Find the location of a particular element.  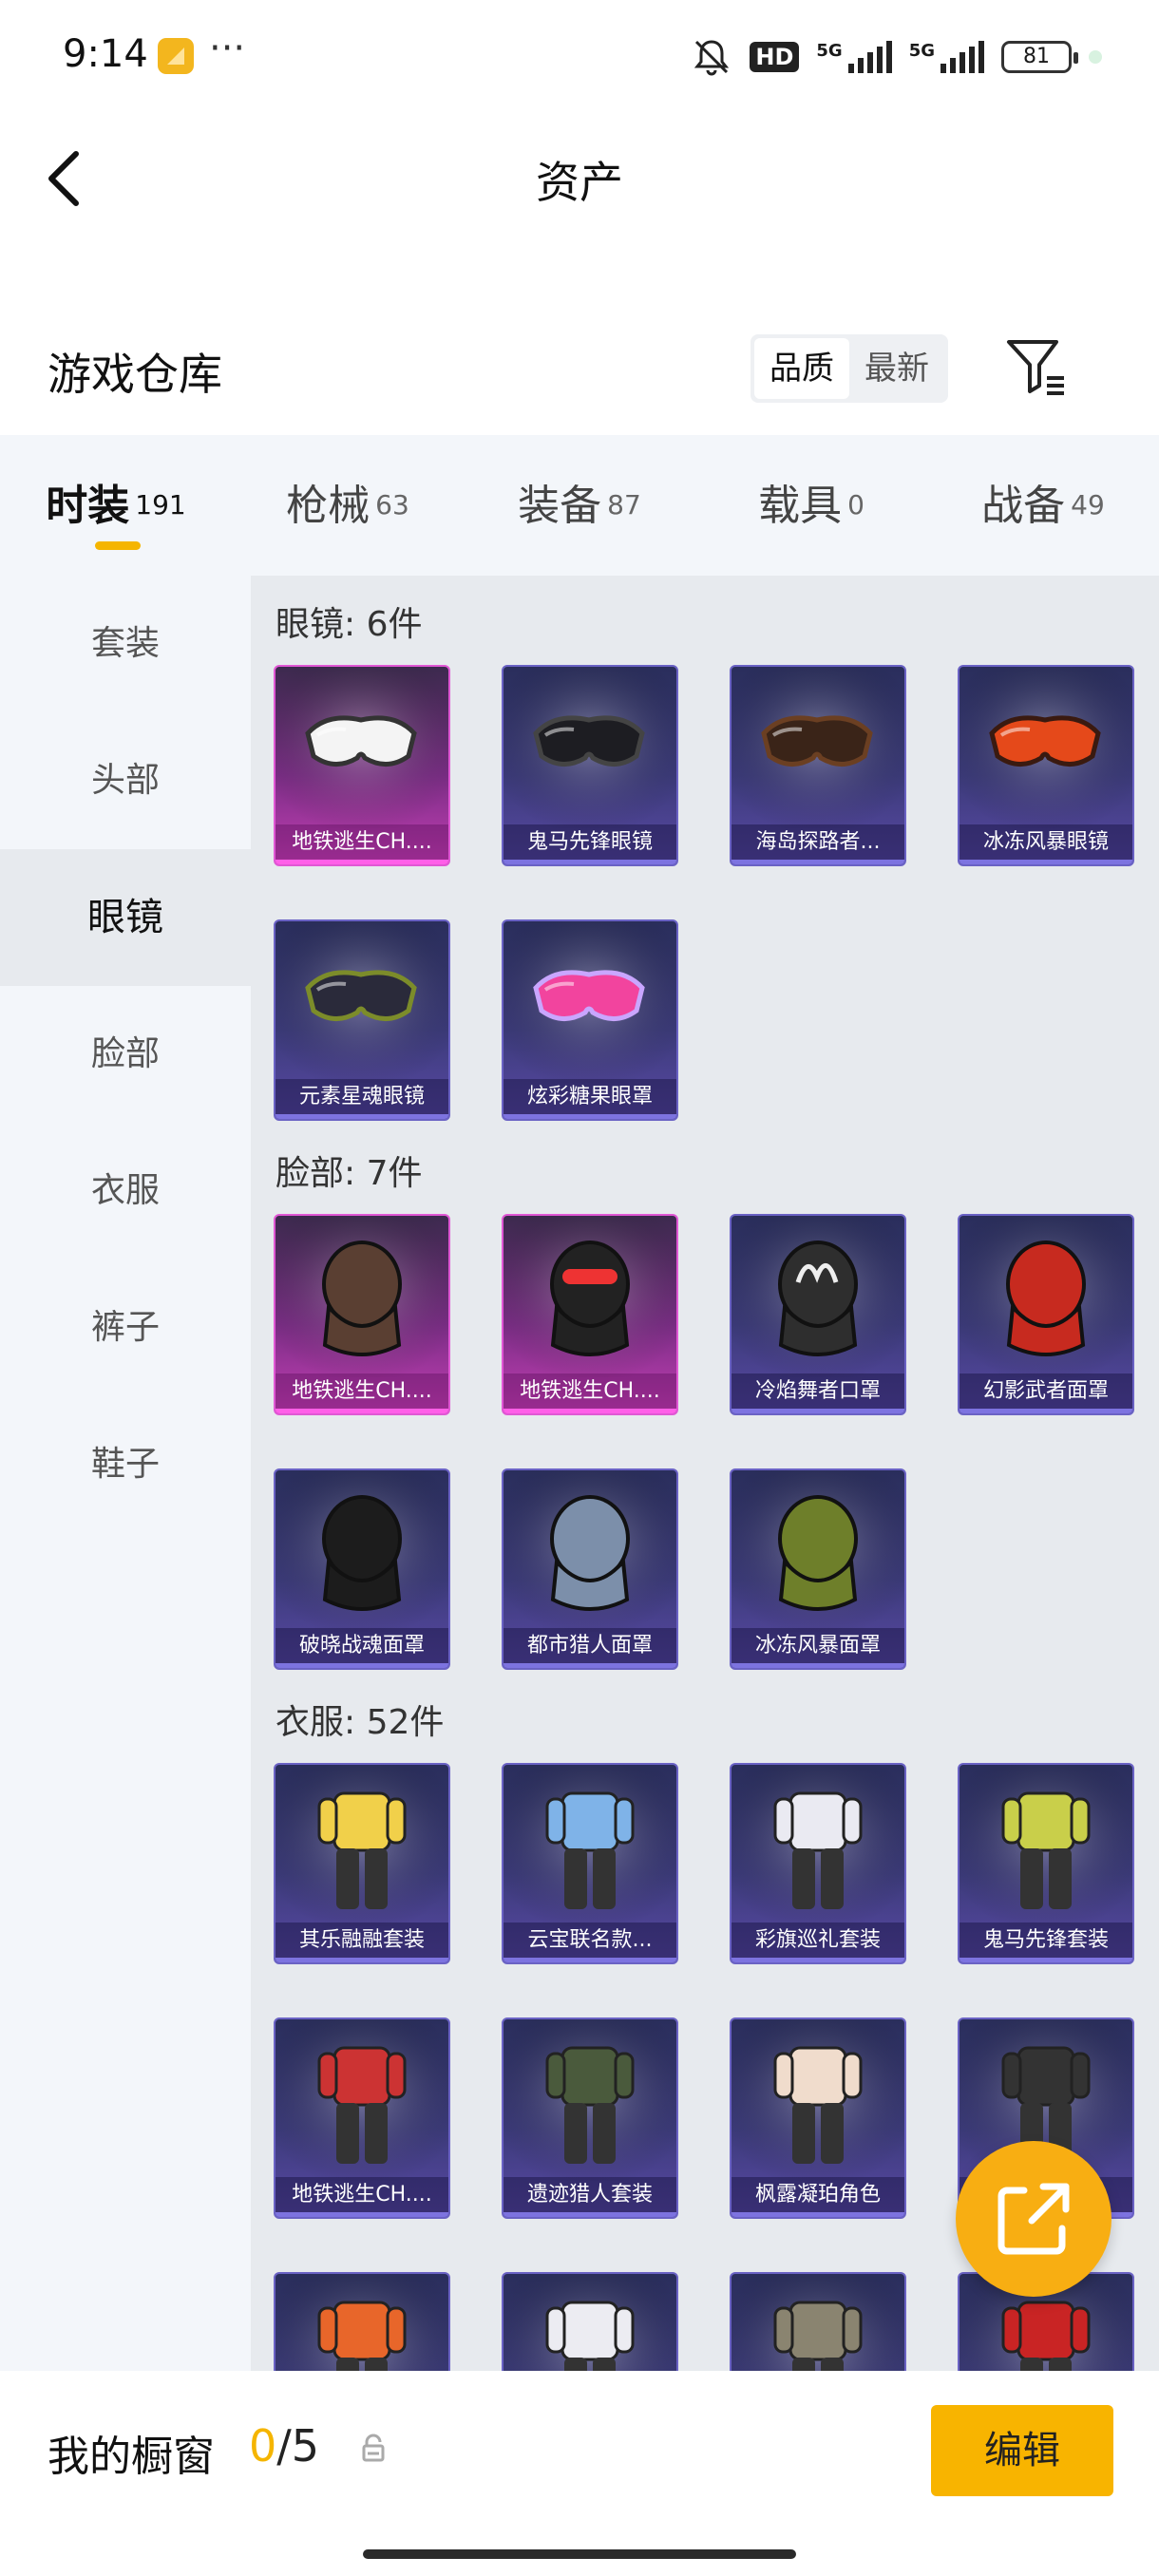

filter-icon is located at coordinates (1036, 366).